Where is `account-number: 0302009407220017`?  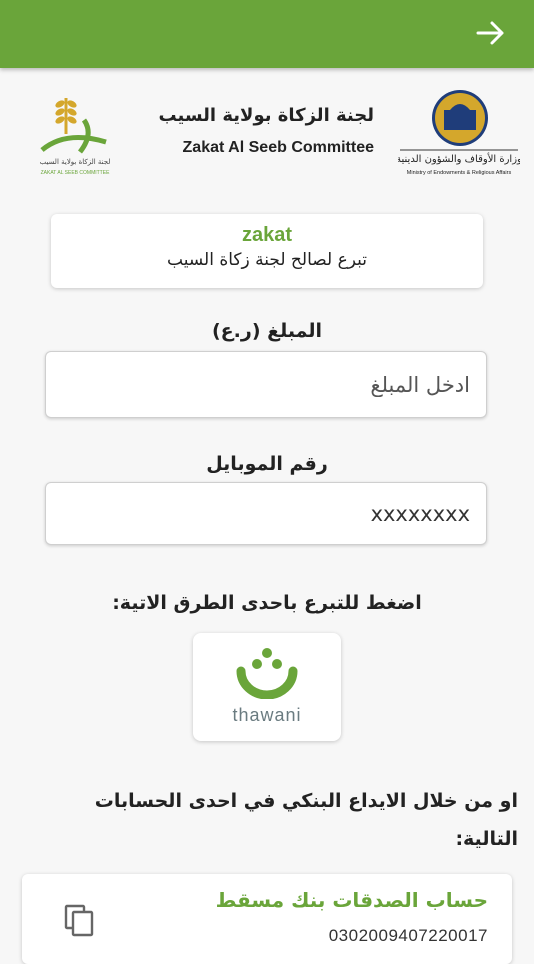 account-number: 0302009407220017 is located at coordinates (408, 935).